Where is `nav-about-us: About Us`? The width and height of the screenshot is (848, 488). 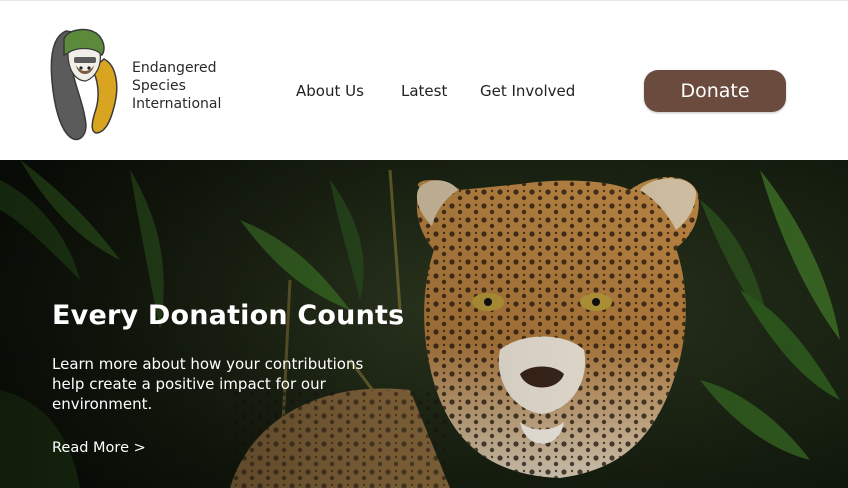
nav-about-us: About Us is located at coordinates (330, 91).